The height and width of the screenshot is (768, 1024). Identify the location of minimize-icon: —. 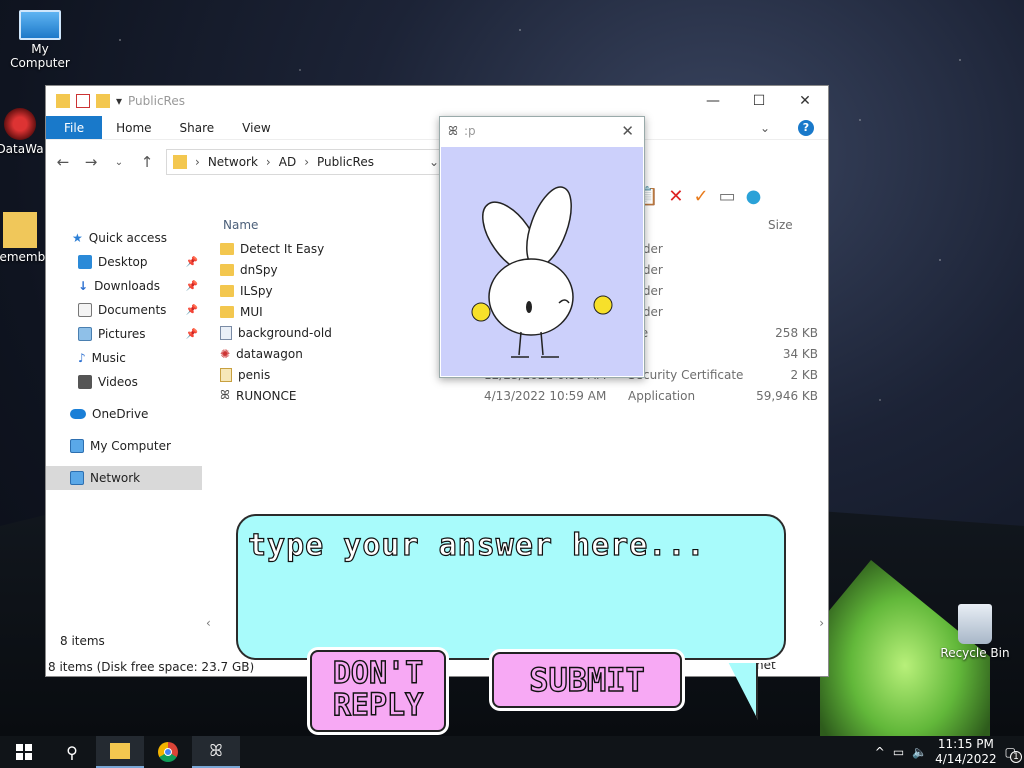
(713, 101).